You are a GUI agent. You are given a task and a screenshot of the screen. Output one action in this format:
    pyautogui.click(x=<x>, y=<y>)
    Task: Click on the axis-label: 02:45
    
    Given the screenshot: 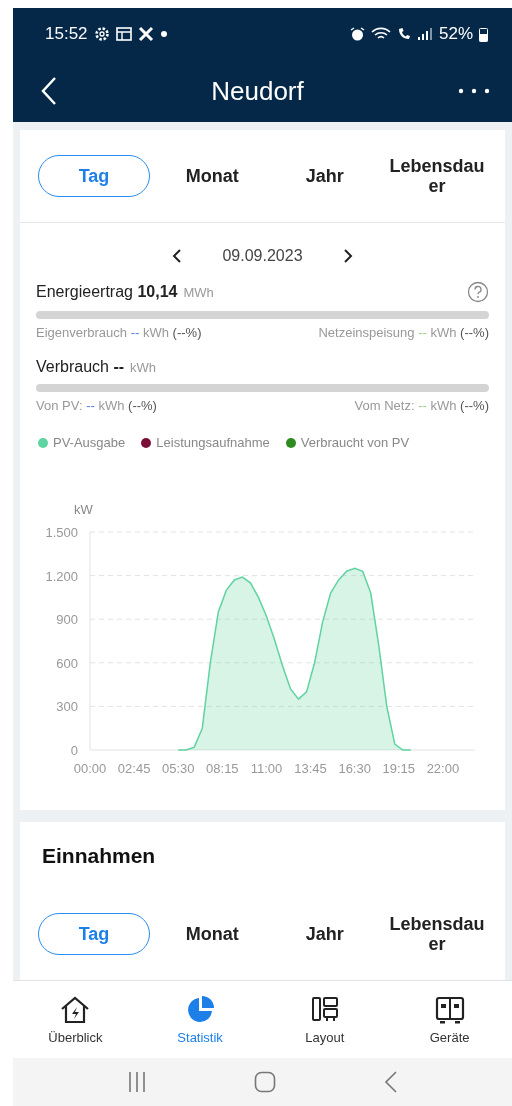 What is the action you would take?
    pyautogui.click(x=134, y=768)
    